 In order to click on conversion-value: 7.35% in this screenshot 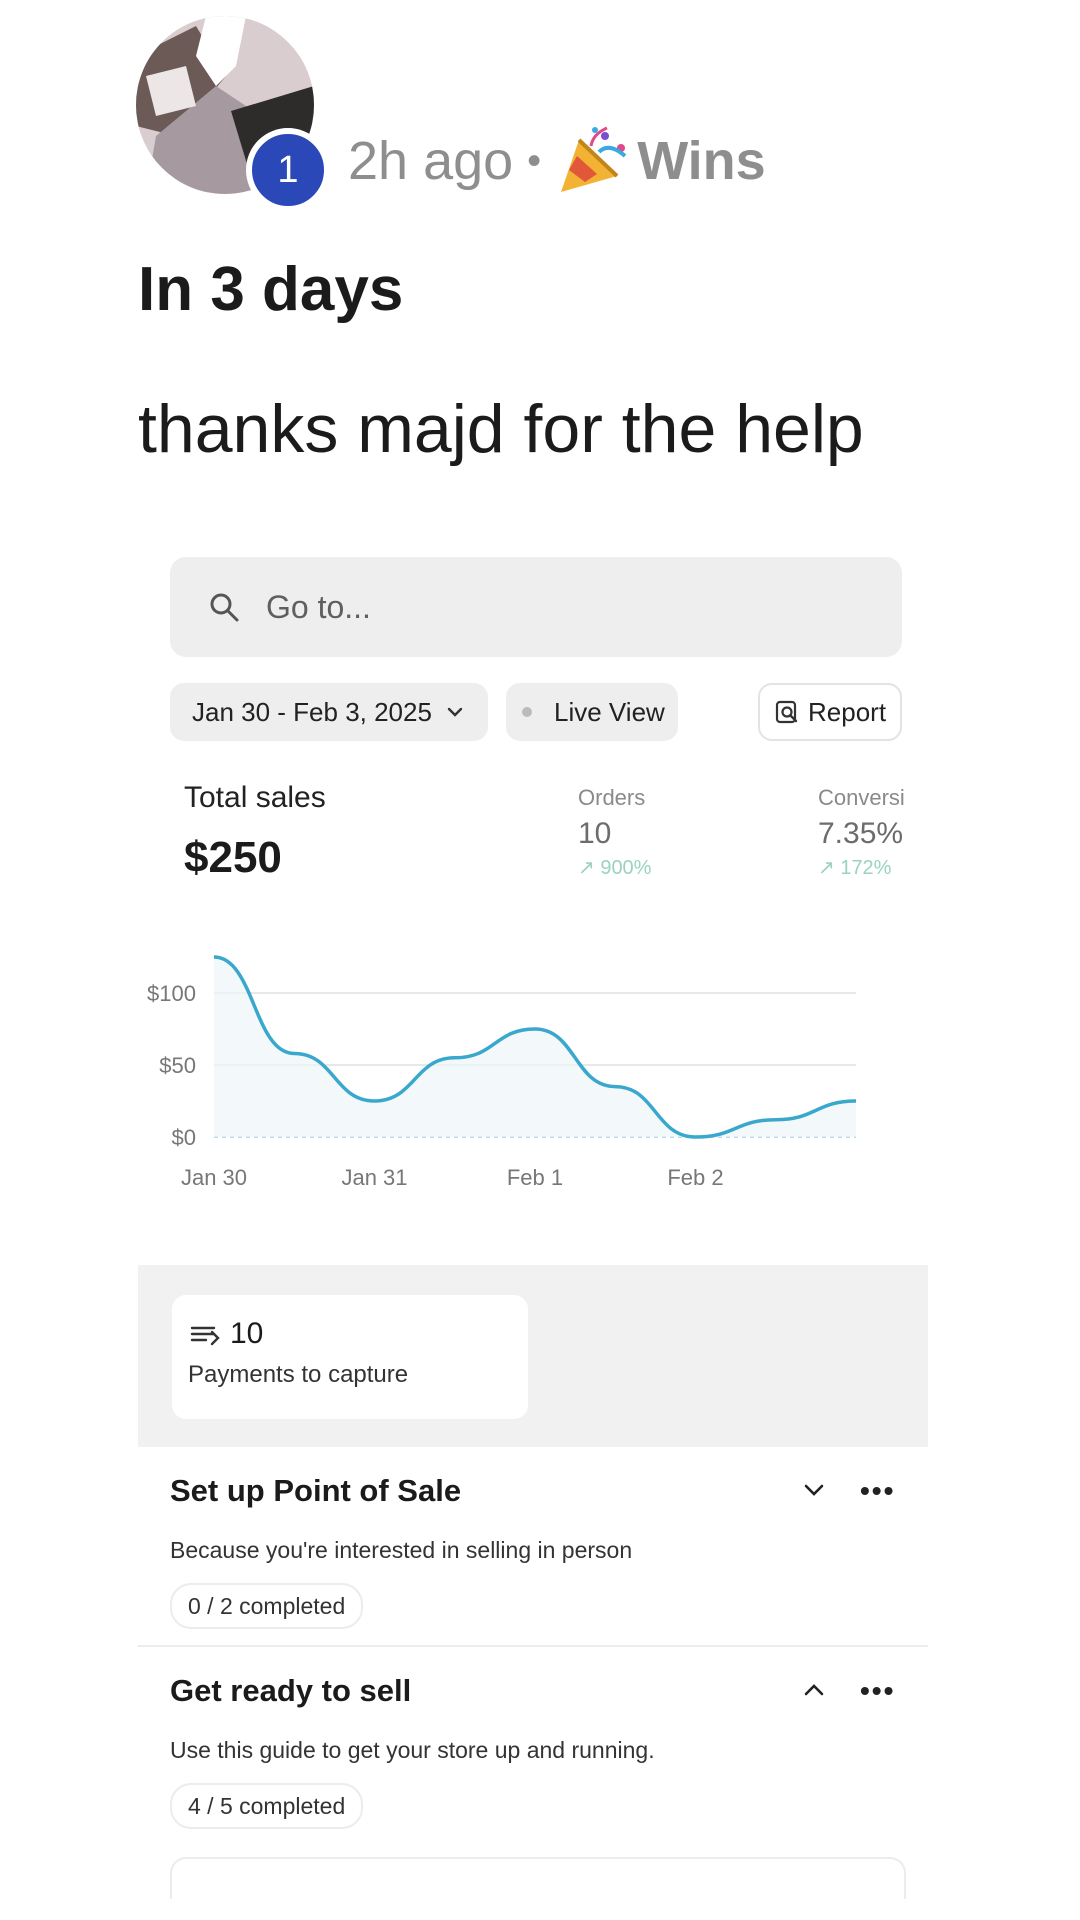, I will do `click(861, 833)`.